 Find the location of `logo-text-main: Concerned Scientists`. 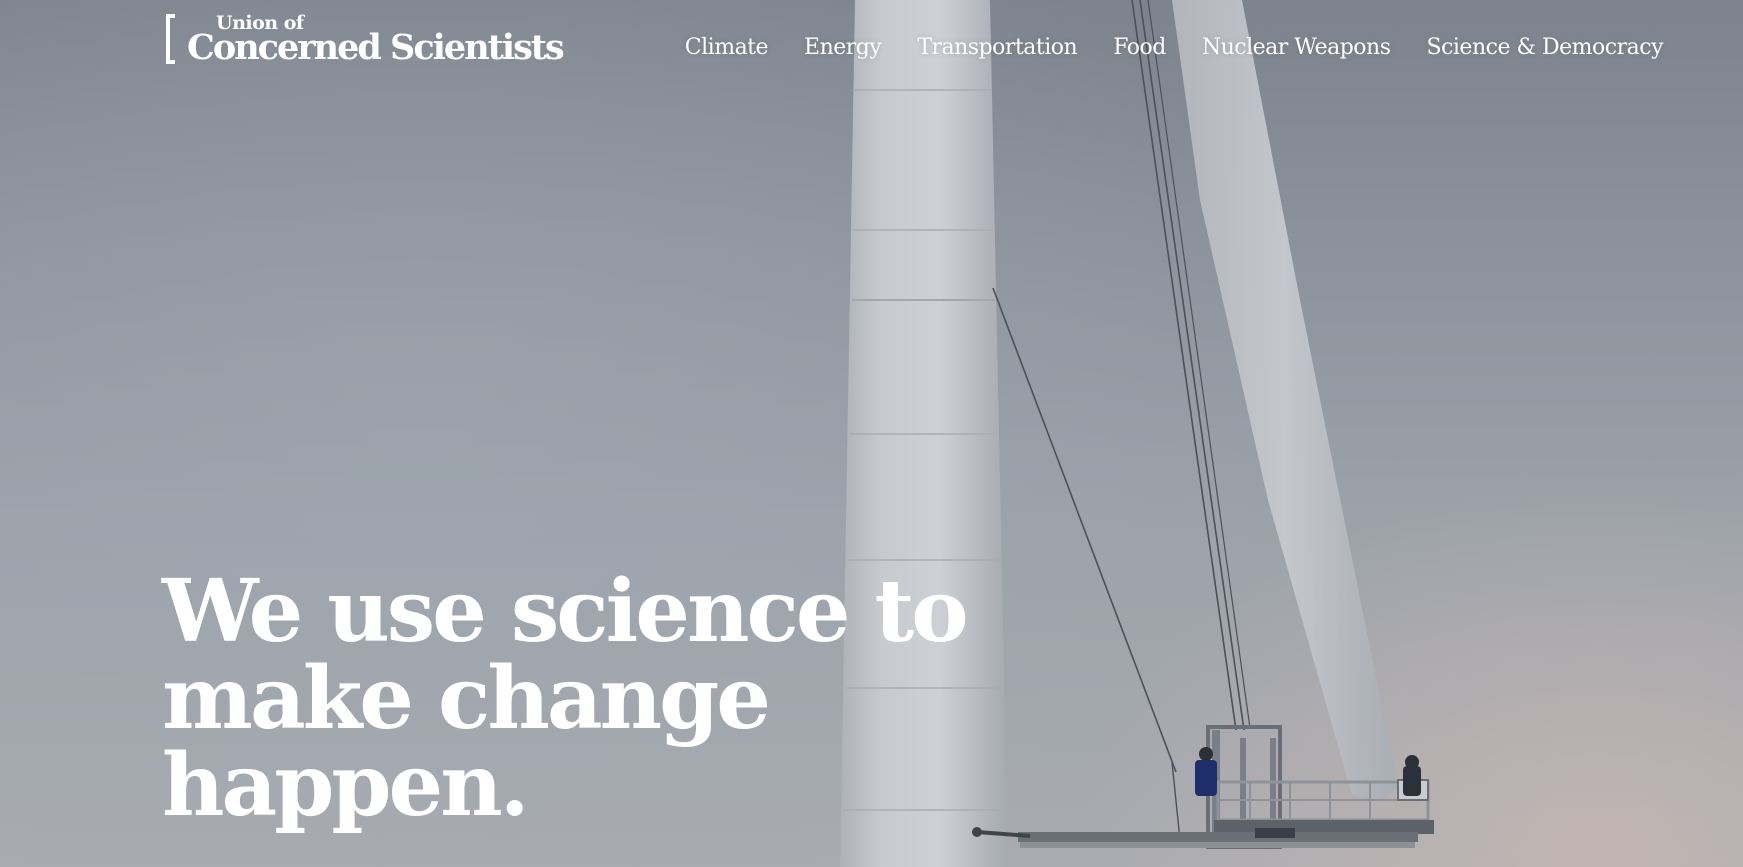

logo-text-main: Concerned Scientists is located at coordinates (376, 47).